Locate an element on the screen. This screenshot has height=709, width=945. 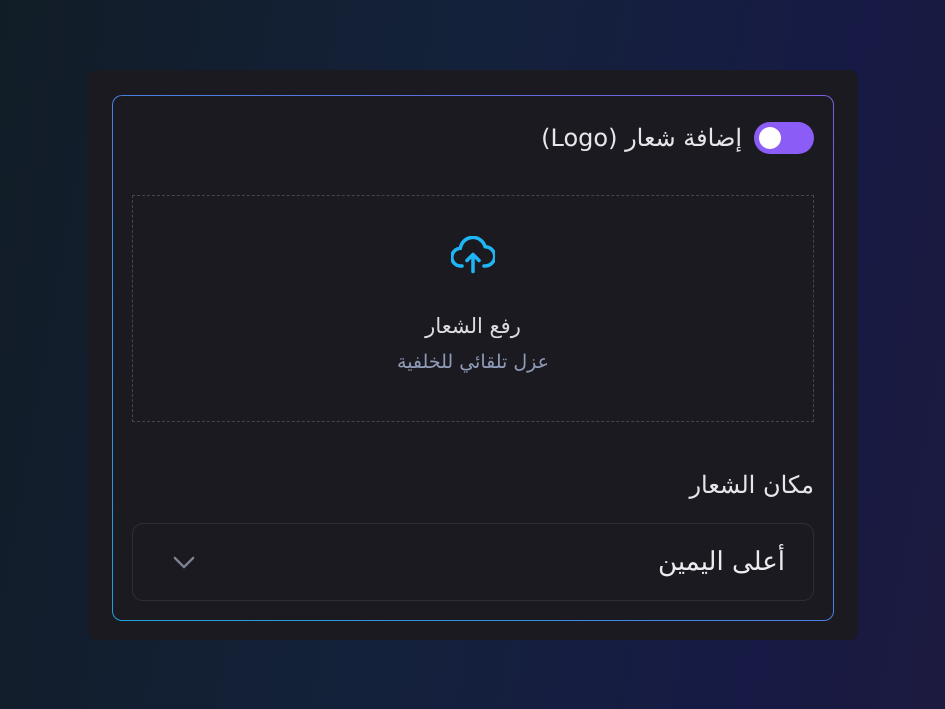
position-select: أعلى اليمين is located at coordinates (473, 562).